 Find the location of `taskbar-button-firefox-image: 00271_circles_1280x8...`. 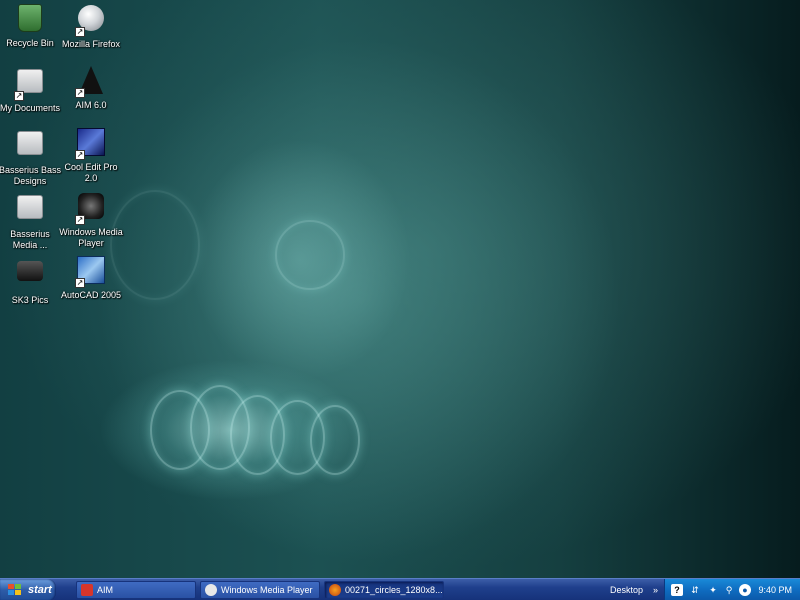

taskbar-button-firefox-image: 00271_circles_1280x8... is located at coordinates (384, 590).